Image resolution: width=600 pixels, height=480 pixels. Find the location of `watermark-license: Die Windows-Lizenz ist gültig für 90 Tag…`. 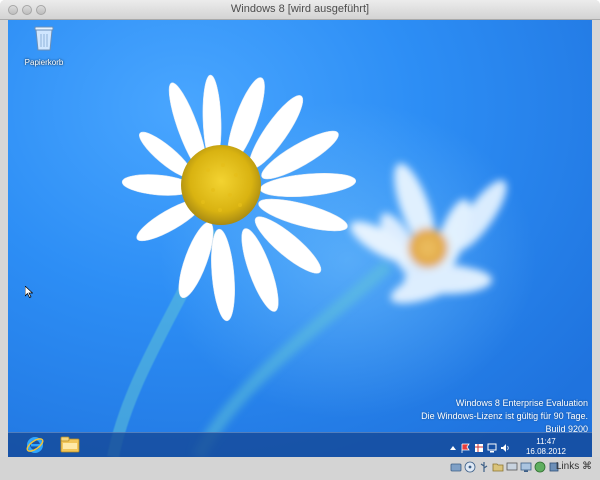

watermark-license: Die Windows-Lizenz ist gültig für 90 Tag… is located at coordinates (504, 416).